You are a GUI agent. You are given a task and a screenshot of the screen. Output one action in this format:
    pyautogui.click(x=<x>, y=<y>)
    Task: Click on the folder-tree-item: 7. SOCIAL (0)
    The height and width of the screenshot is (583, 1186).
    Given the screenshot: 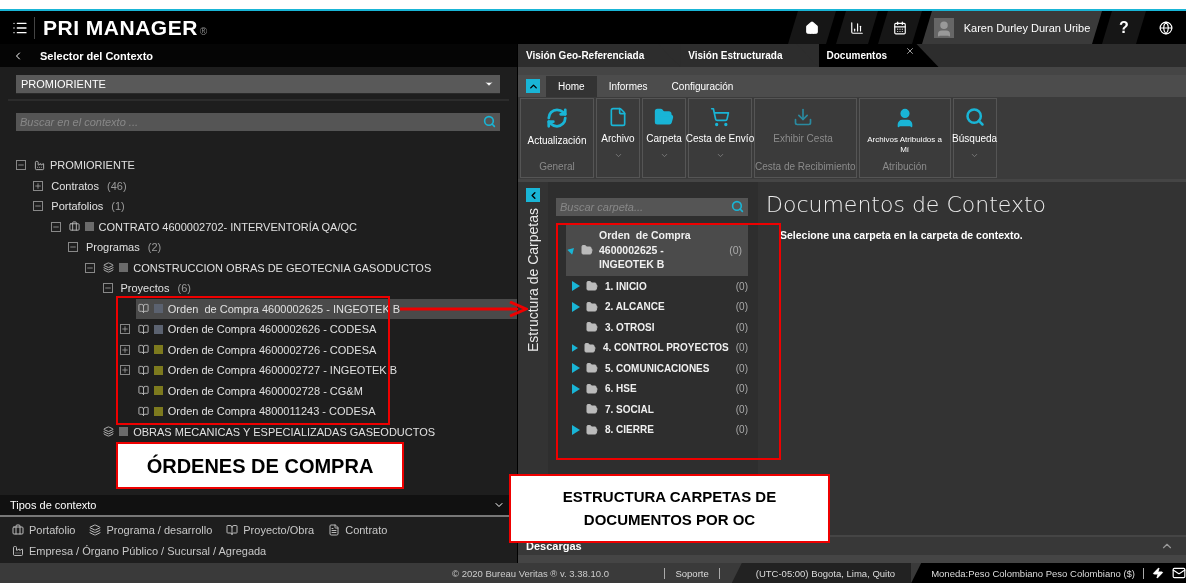 What is the action you would take?
    pyautogui.click(x=667, y=409)
    